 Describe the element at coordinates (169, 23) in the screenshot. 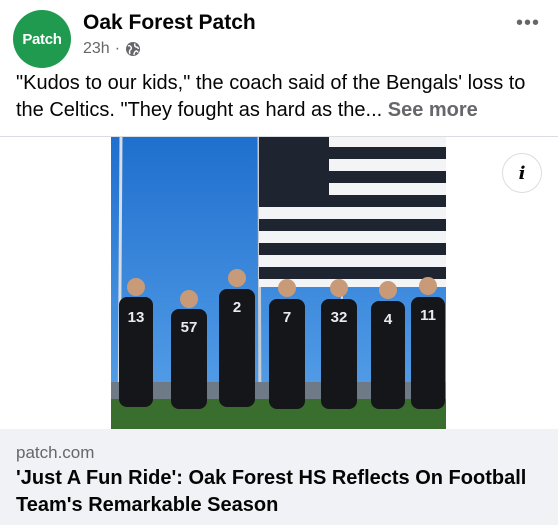

I see `page-name: Oak Forest Patch` at that location.